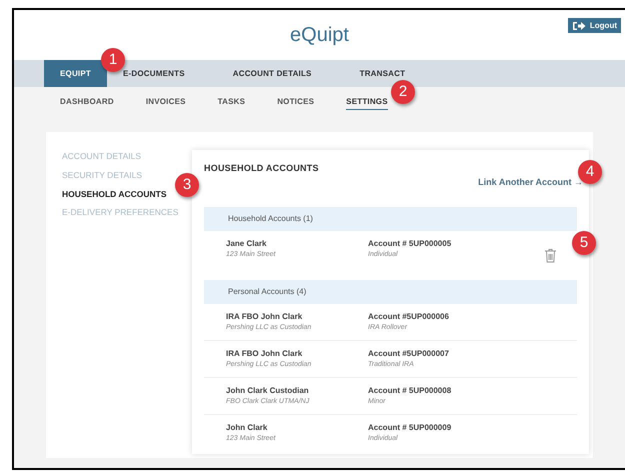 The image size is (625, 475). I want to click on account-cell-text: Account # 5UP000008, so click(410, 390).